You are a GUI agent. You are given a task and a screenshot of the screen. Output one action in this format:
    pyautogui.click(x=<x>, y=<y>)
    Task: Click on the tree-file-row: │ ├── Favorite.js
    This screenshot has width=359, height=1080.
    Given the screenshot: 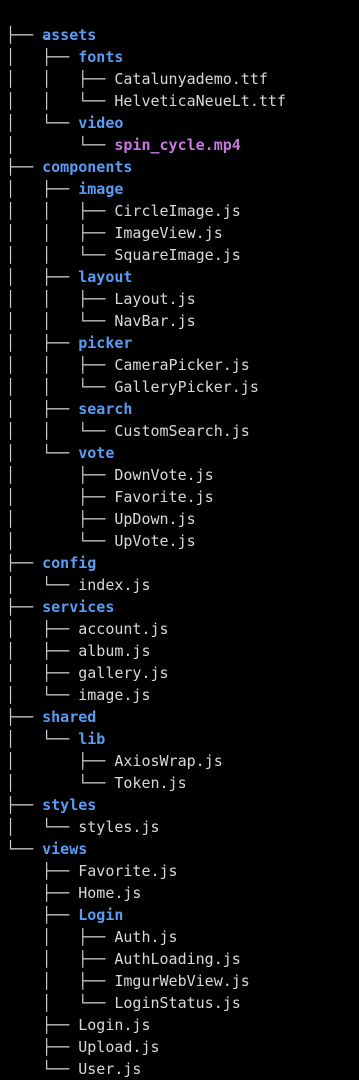 What is the action you would take?
    pyautogui.click(x=110, y=497)
    